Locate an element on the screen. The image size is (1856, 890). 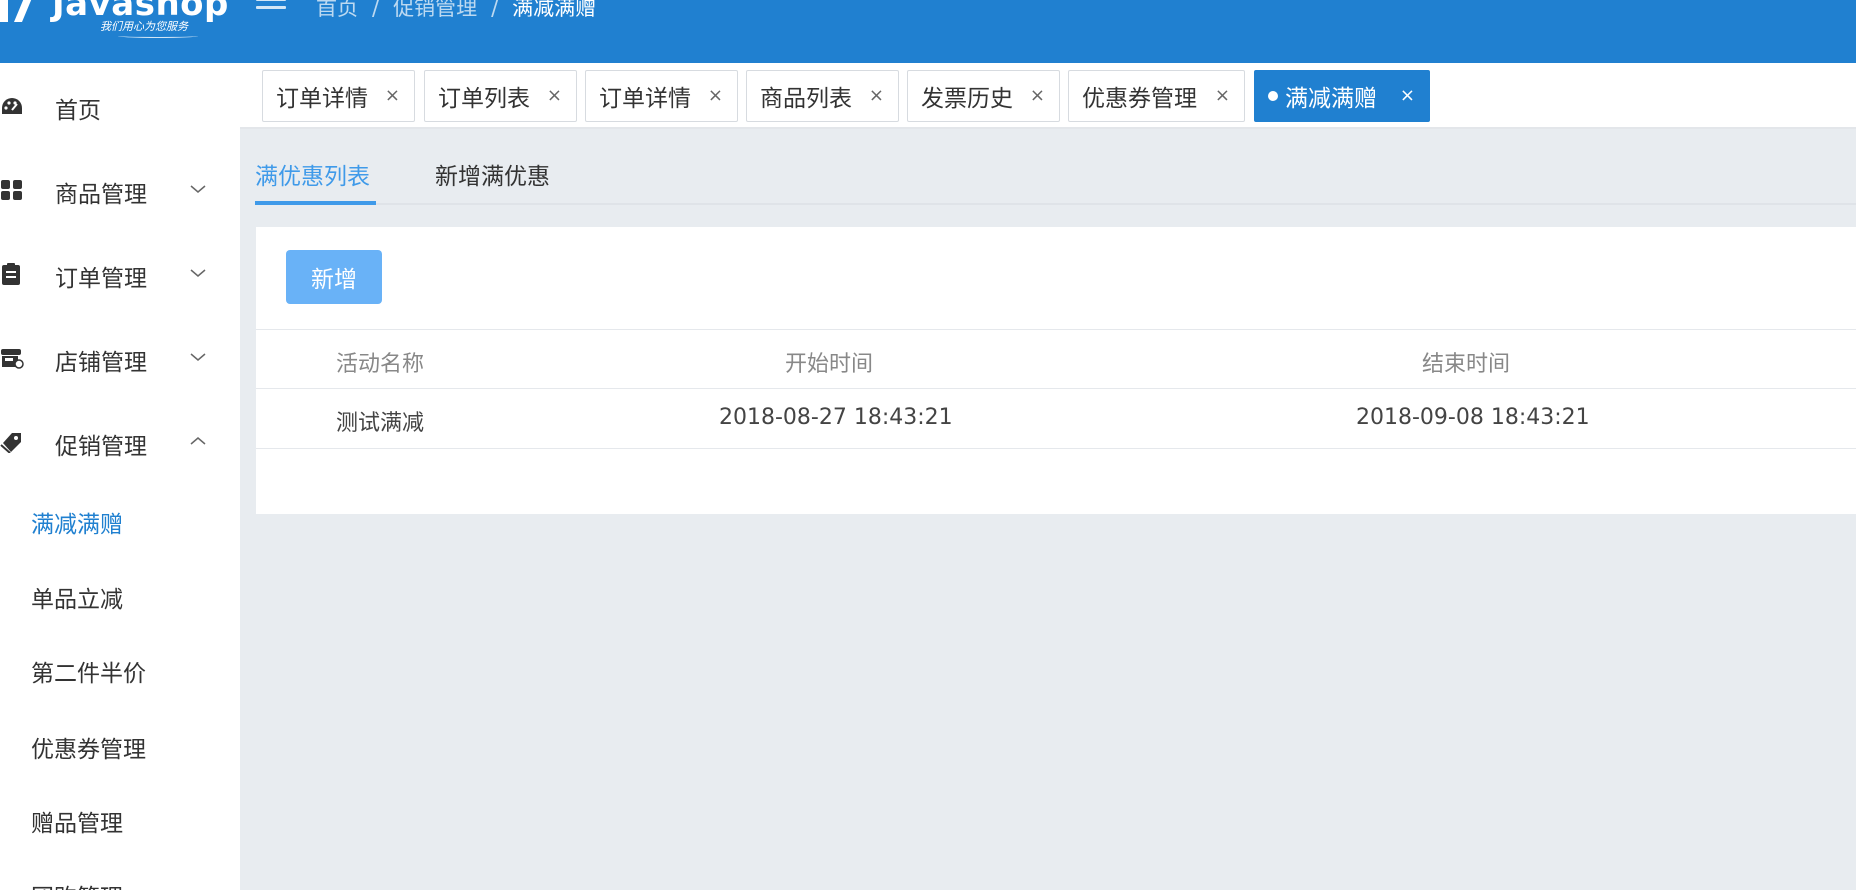
breadcrumb: 首页 / 促销管理 / 满减满赠 is located at coordinates (456, 11).